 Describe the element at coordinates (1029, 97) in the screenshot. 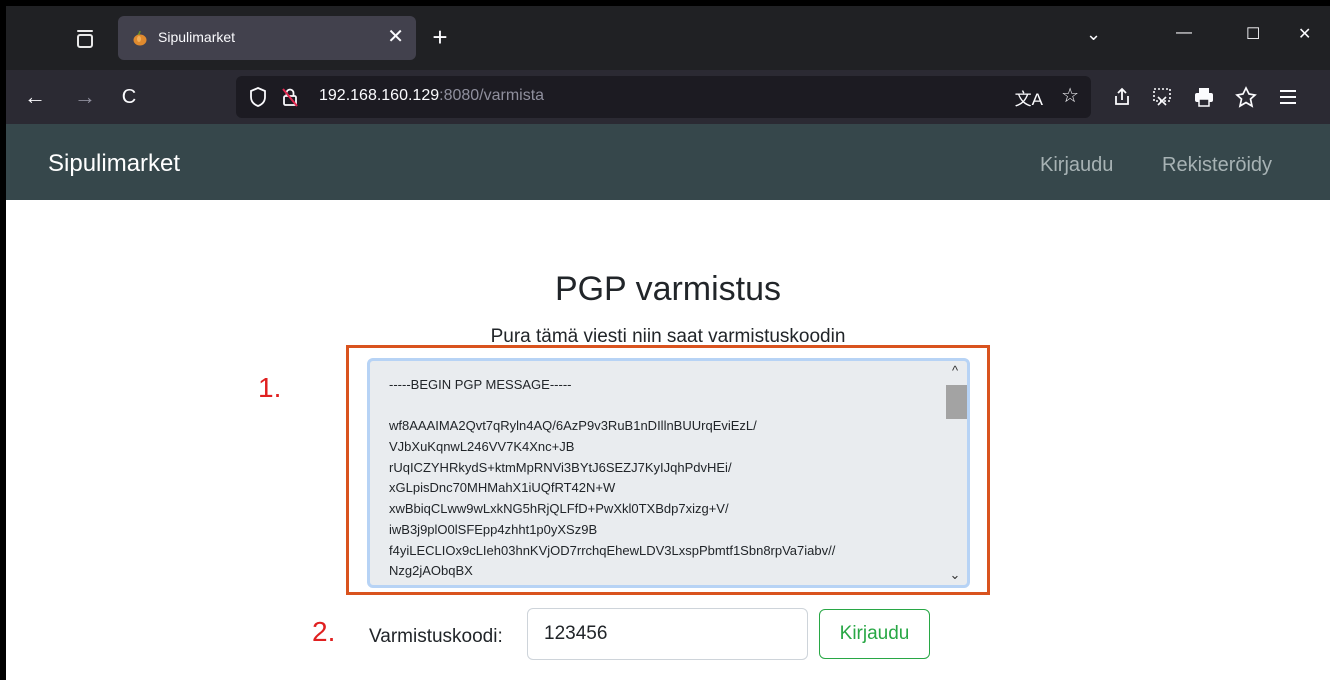

I see `translate-icon: 文A` at that location.